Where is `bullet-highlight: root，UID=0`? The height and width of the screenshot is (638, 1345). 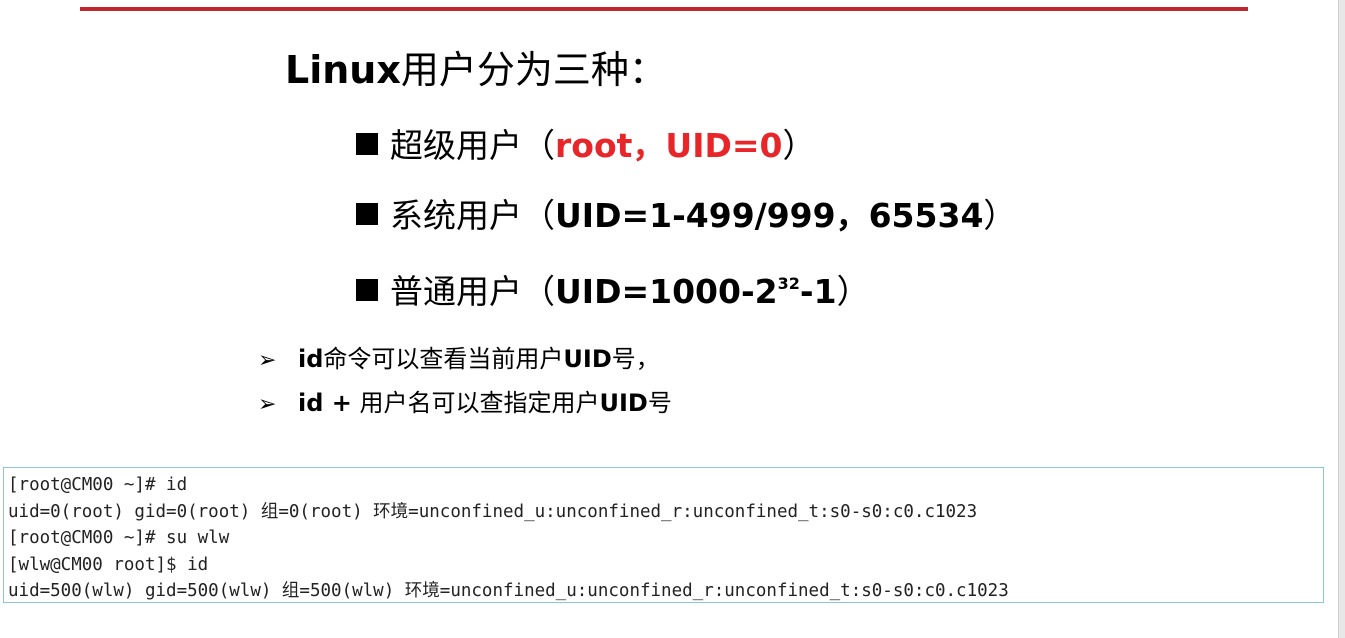
bullet-highlight: root，UID=0 is located at coordinates (669, 145).